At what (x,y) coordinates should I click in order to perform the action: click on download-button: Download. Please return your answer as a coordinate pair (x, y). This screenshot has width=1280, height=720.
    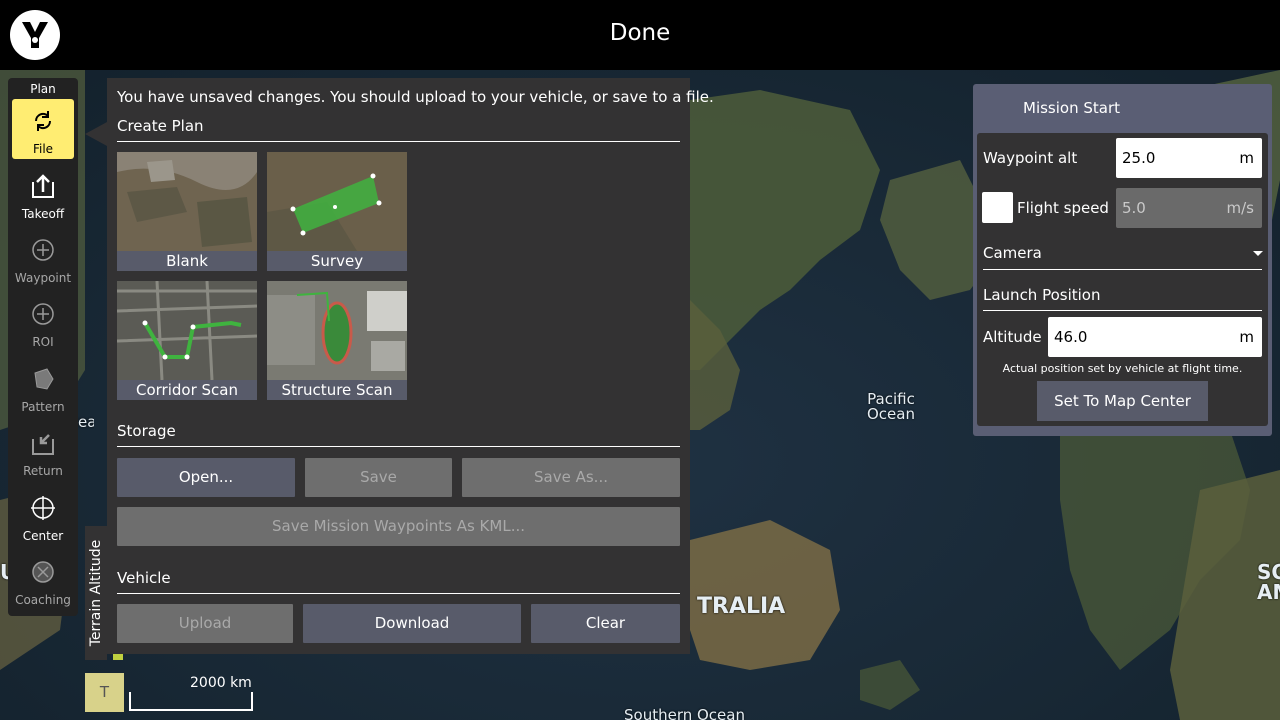
    Looking at the image, I should click on (412, 623).